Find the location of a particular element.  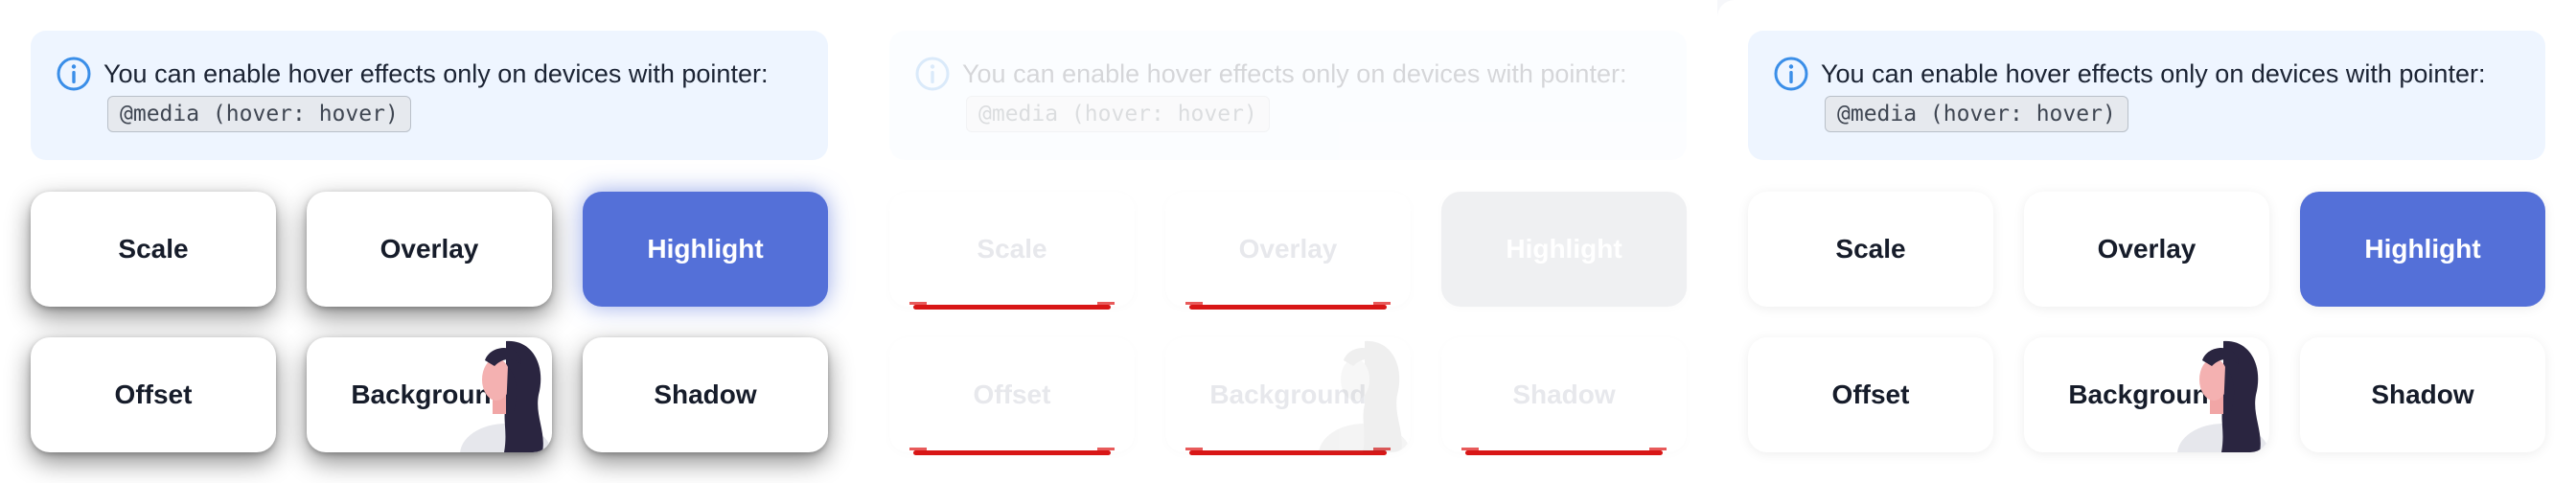

underline-shadow is located at coordinates (1564, 451).